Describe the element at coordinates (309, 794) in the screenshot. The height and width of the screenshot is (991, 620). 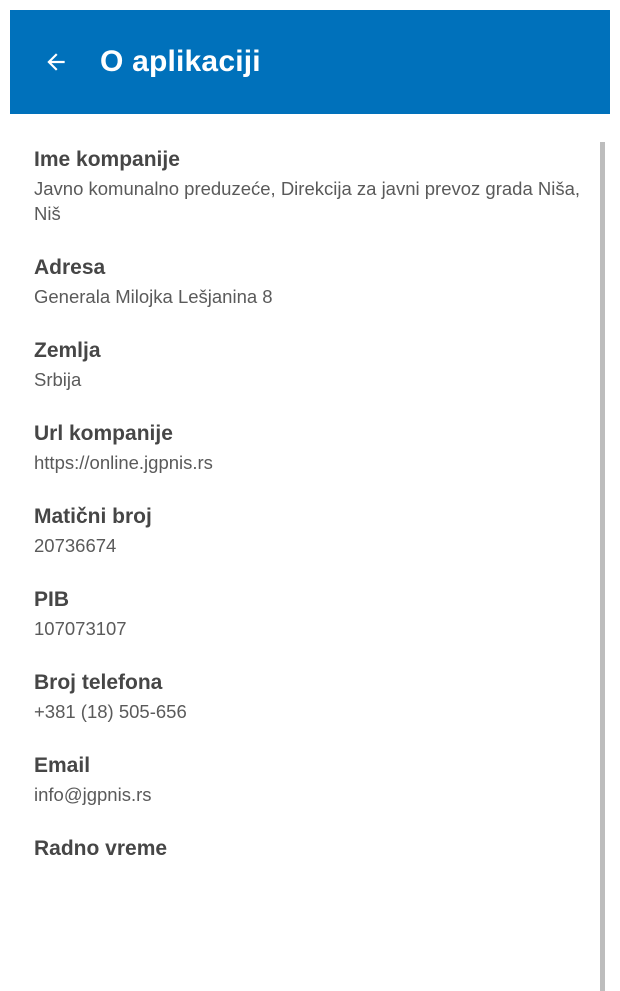
I see `email-link: info@jgpnis.rs` at that location.